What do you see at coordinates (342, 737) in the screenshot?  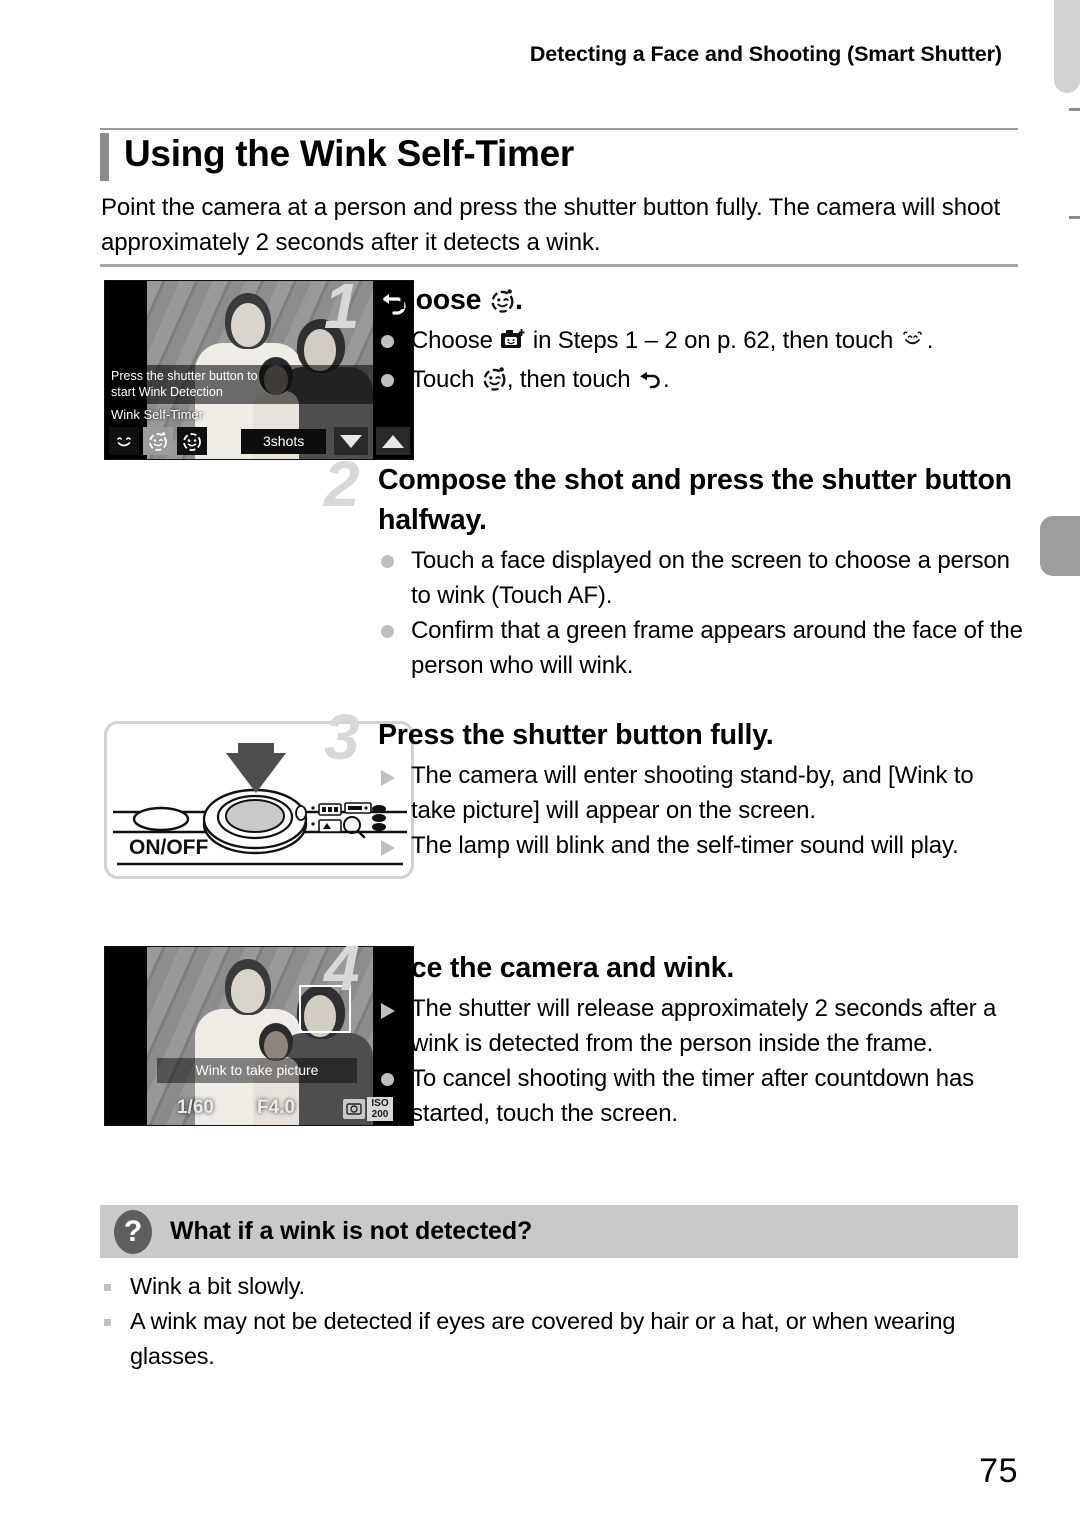 I see `step-3-number: 3` at bounding box center [342, 737].